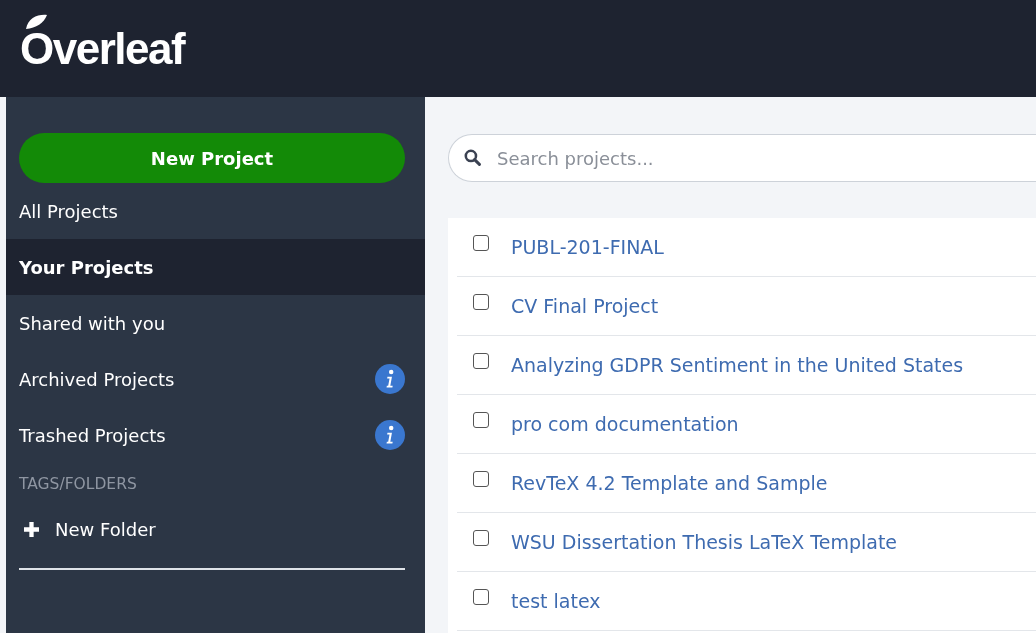 The height and width of the screenshot is (633, 1036). Describe the element at coordinates (585, 306) in the screenshot. I see `project-link: CV Final Project` at that location.